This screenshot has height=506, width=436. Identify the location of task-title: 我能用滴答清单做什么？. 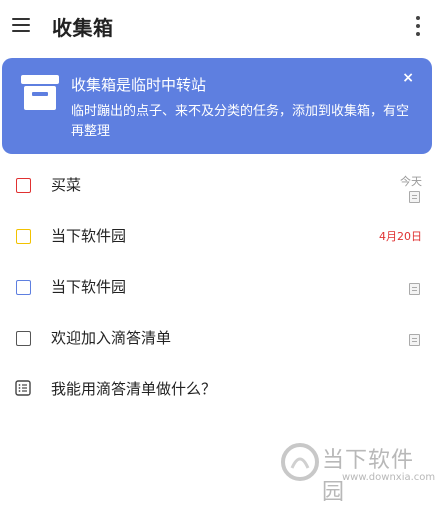
(134, 389).